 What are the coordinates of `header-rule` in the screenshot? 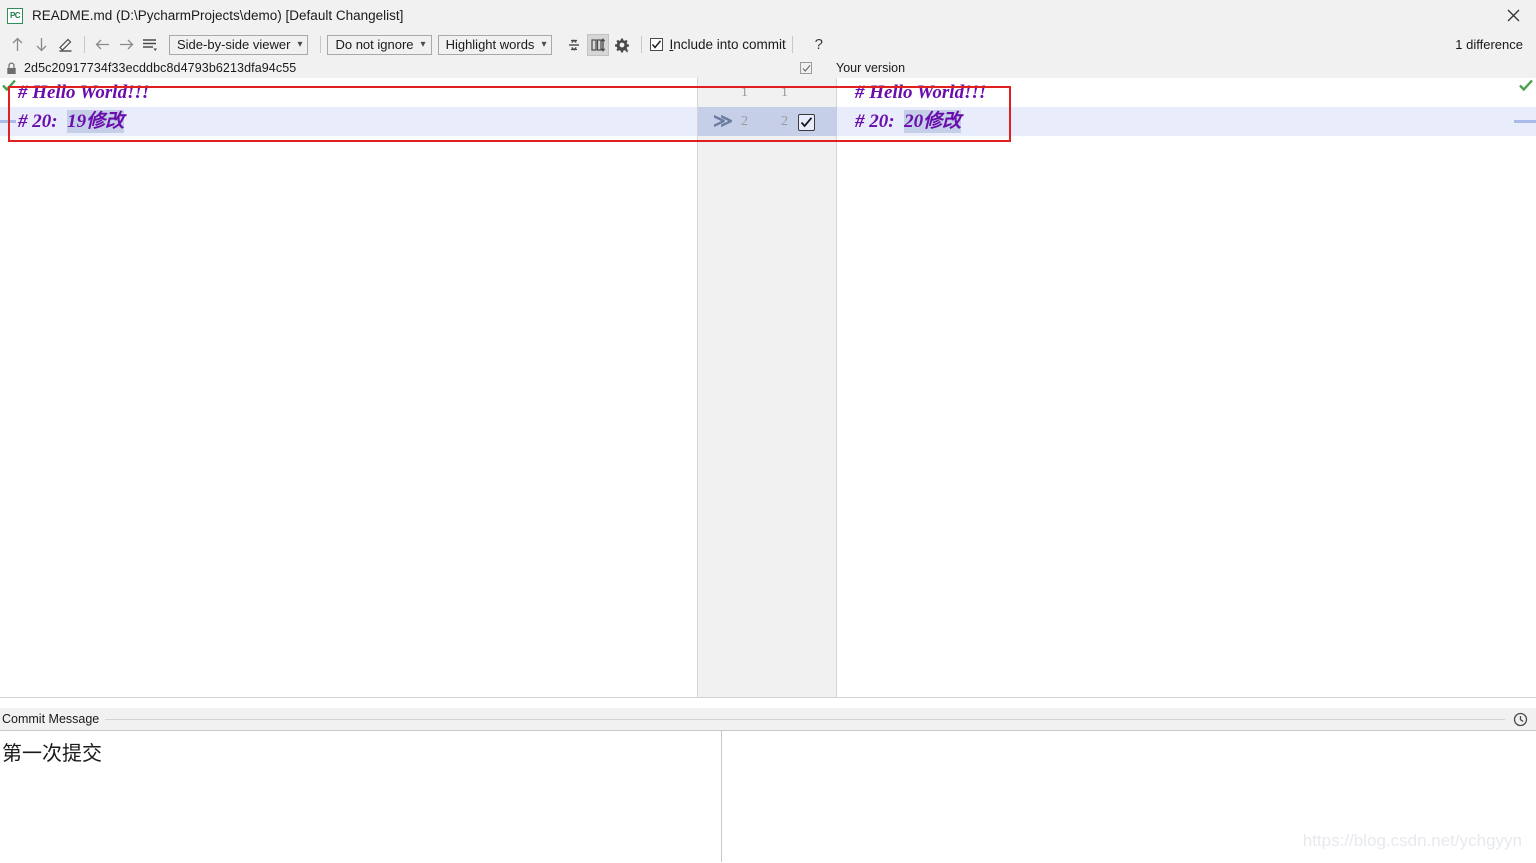 It's located at (805, 719).